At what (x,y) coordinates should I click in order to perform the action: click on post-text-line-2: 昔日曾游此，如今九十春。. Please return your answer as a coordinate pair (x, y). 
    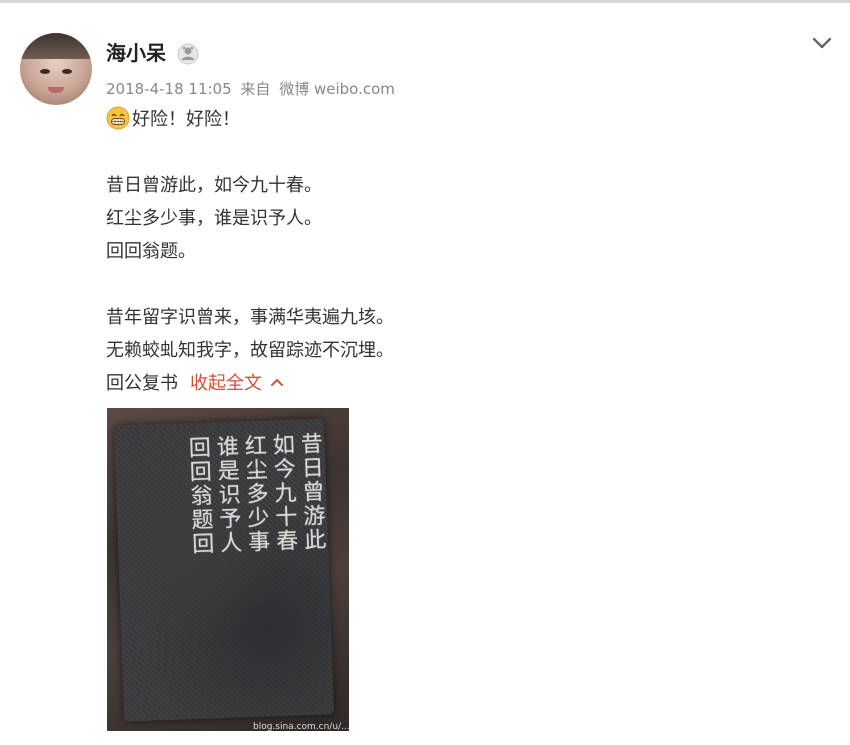
    Looking at the image, I should click on (214, 185).